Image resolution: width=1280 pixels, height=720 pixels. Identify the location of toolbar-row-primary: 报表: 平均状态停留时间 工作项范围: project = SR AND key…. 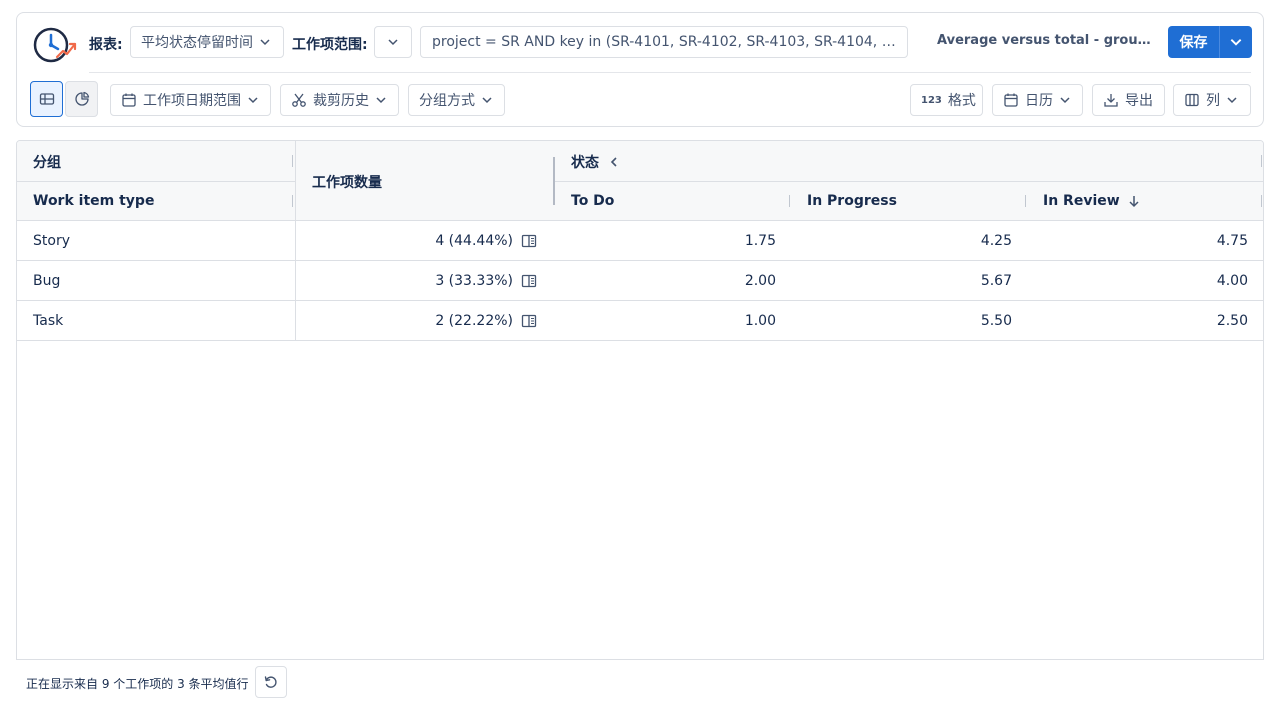
(640, 43).